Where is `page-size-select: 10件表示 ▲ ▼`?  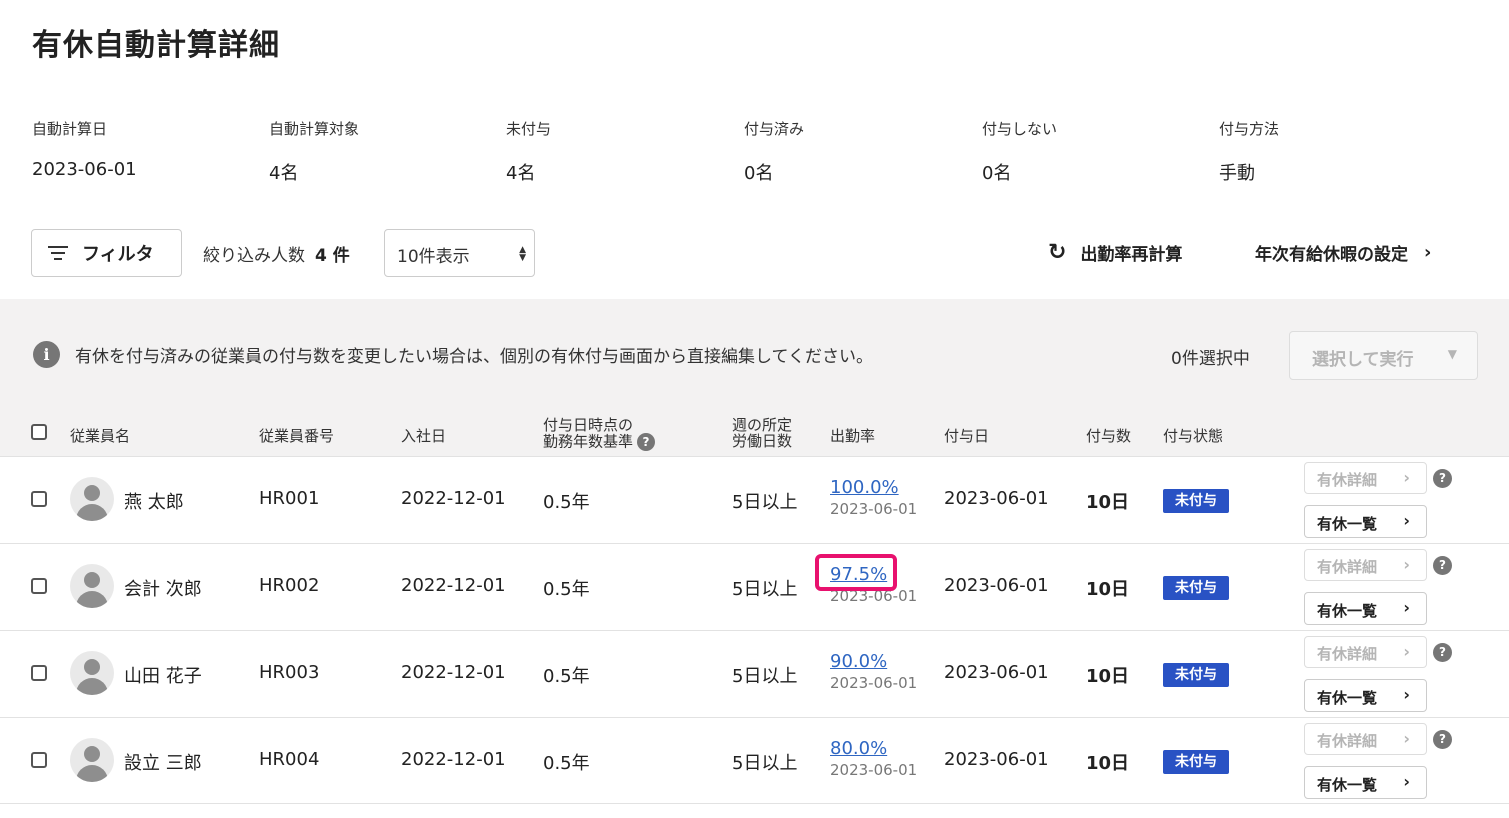 page-size-select: 10件表示 ▲ ▼ is located at coordinates (459, 253).